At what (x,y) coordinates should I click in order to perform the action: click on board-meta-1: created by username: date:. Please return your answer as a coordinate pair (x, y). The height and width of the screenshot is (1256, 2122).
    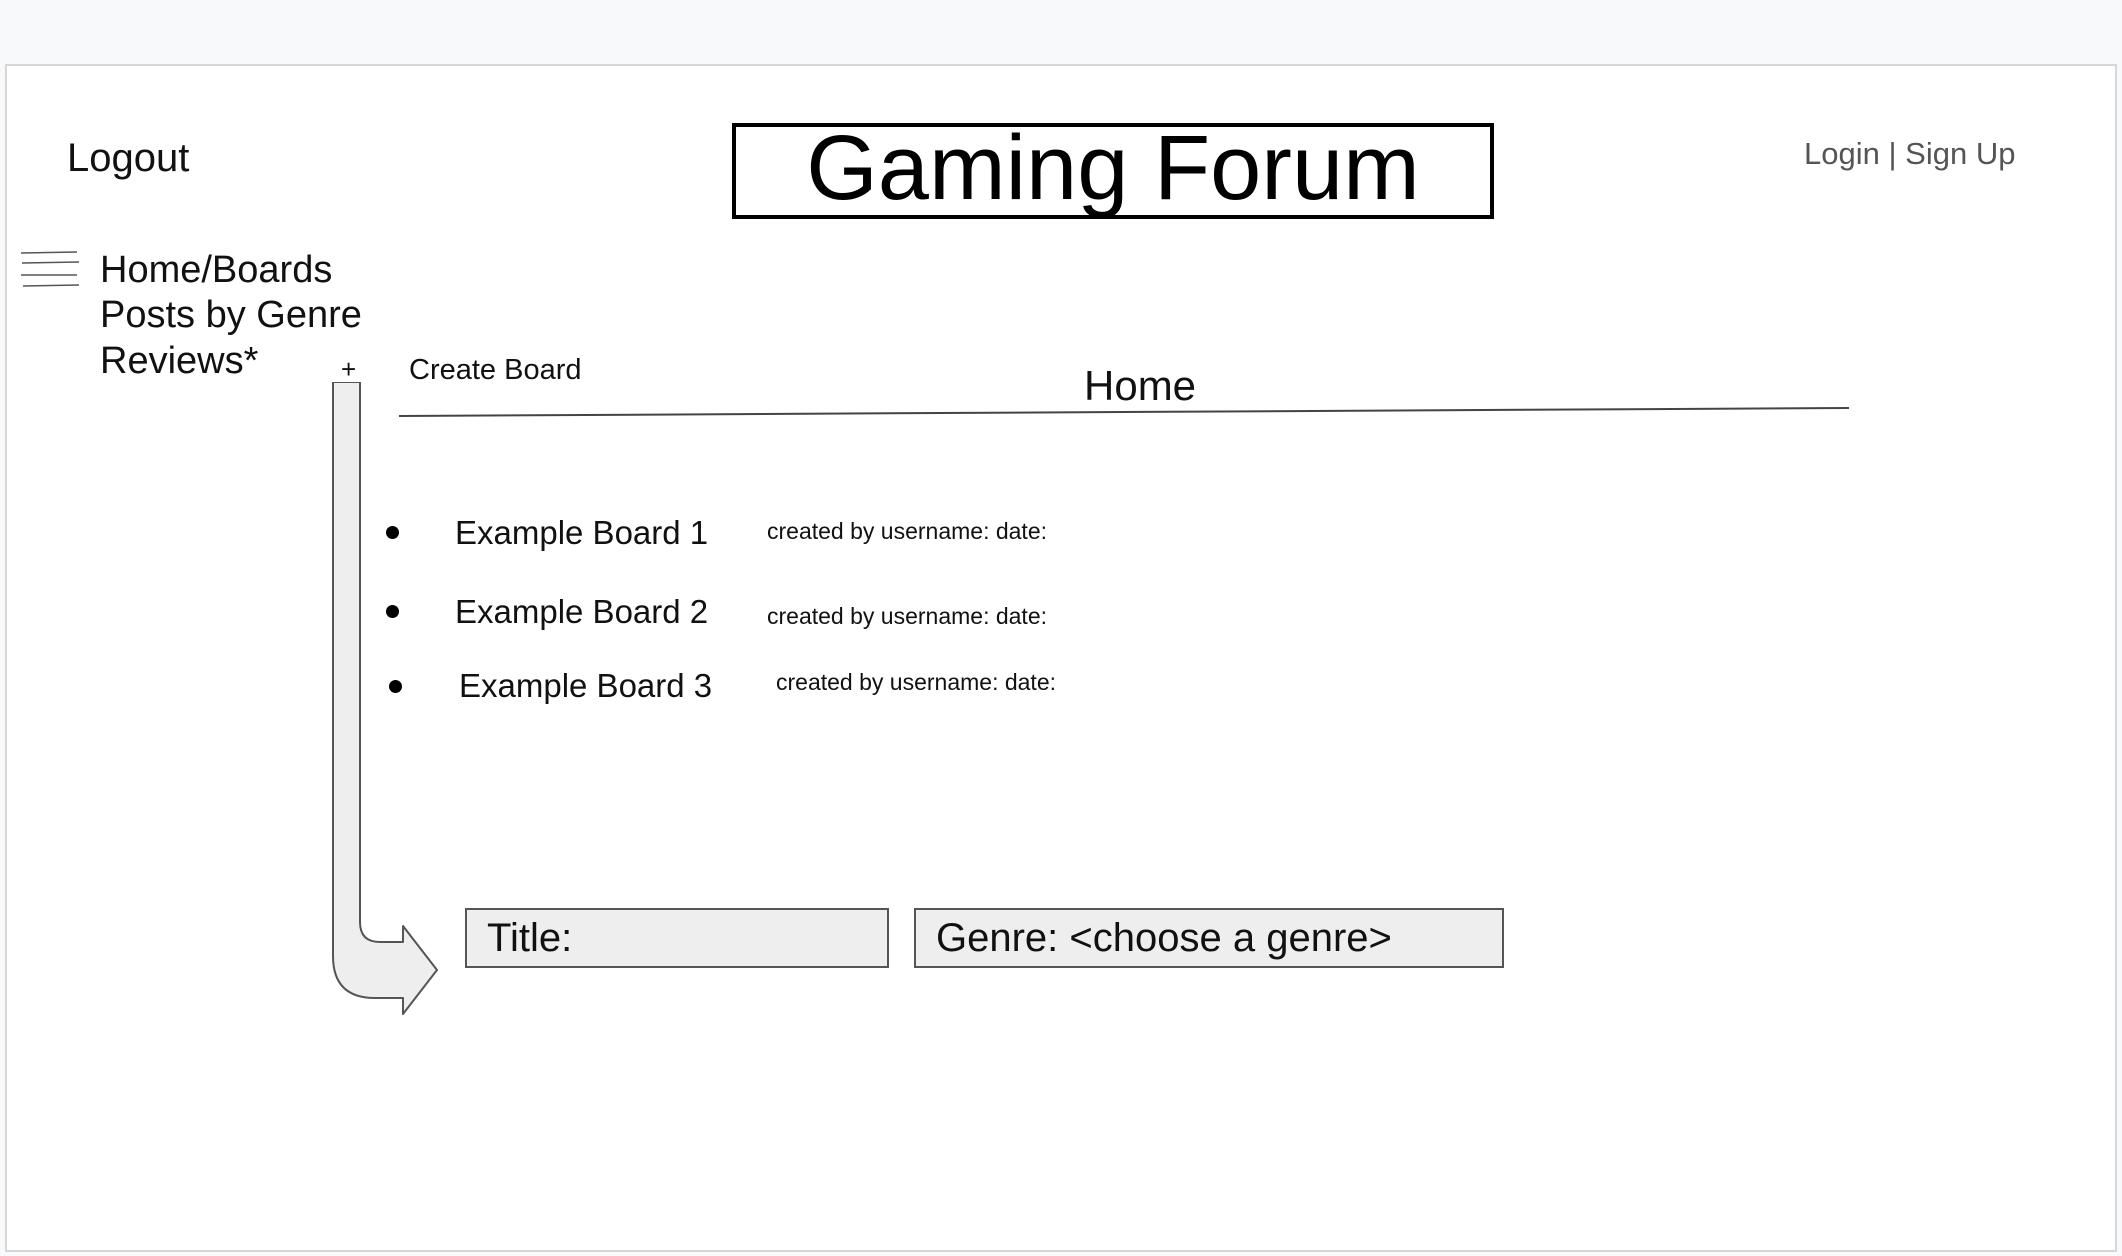
    Looking at the image, I should click on (907, 531).